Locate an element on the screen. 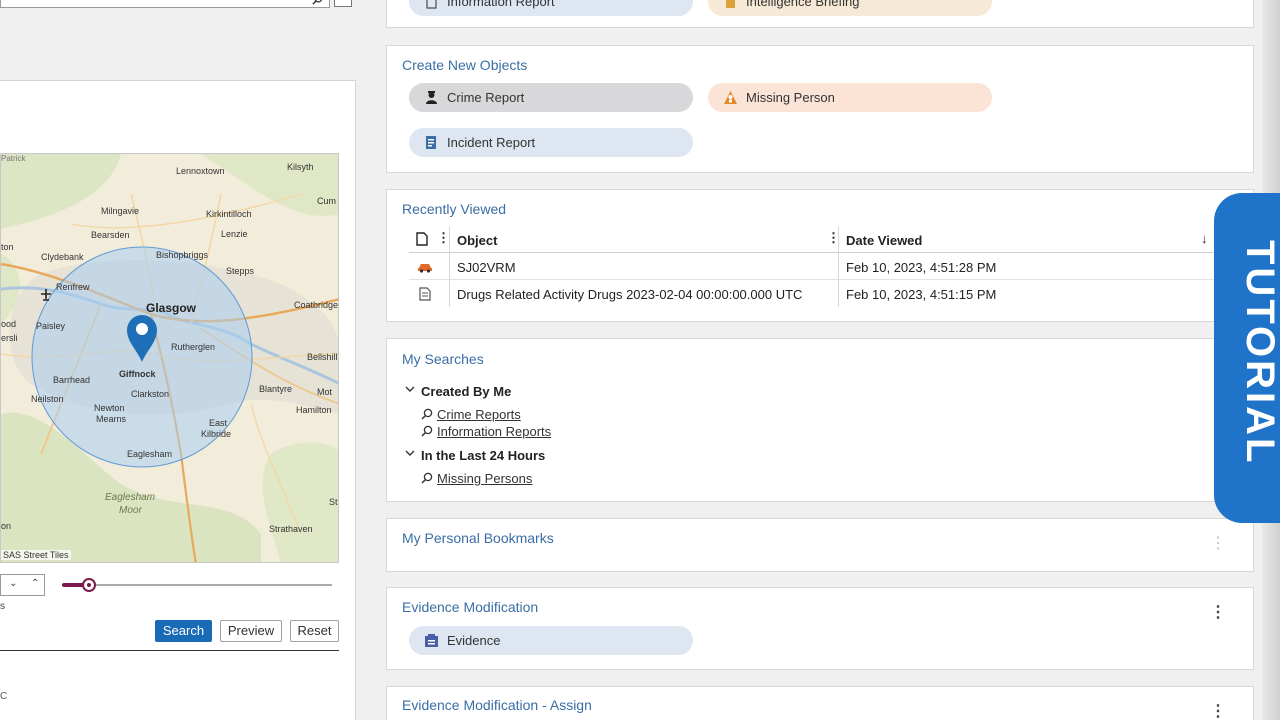 Image resolution: width=1280 pixels, height=720 pixels. map-label: Clydebank is located at coordinates (62, 257).